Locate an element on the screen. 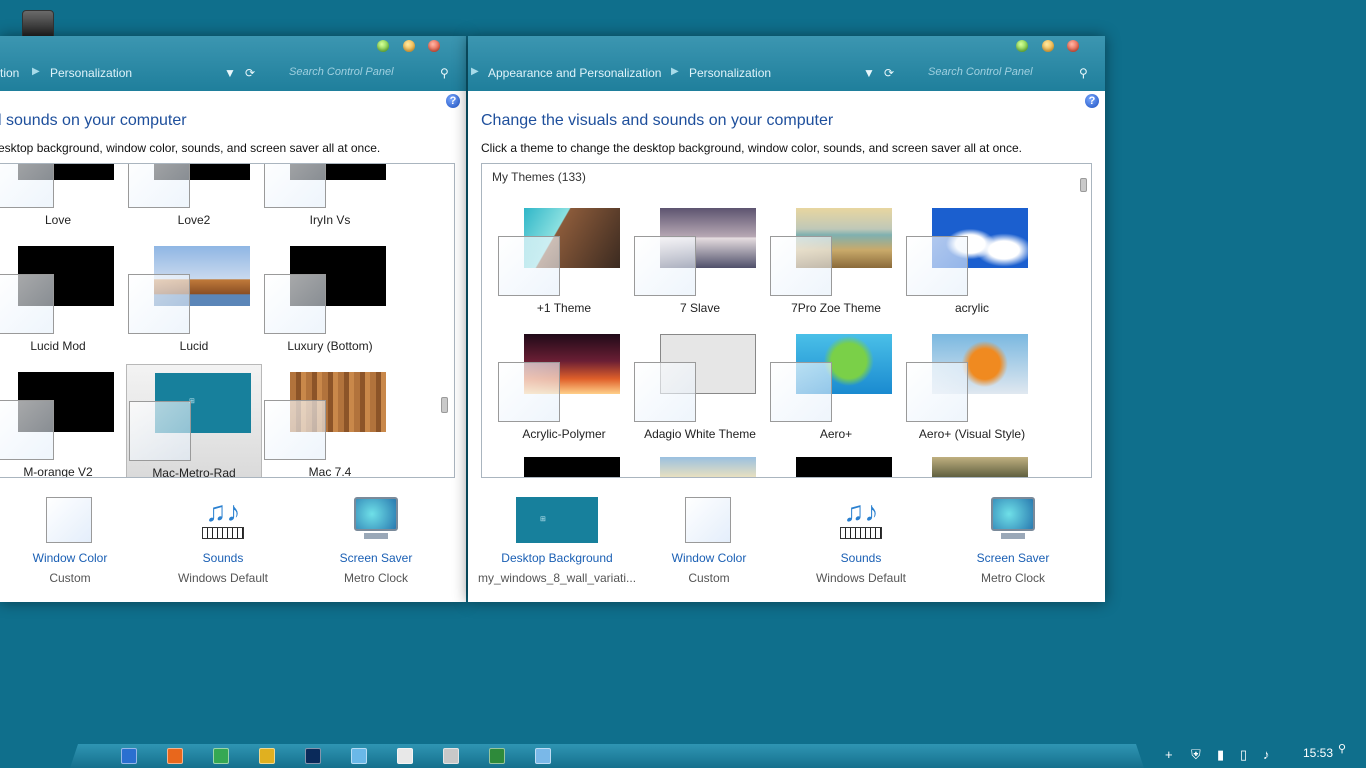  theme-name: Love is located at coordinates (58, 220).